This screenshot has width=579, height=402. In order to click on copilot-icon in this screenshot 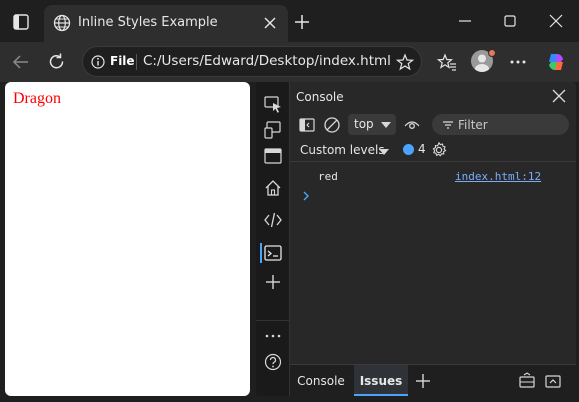, I will do `click(556, 62)`.